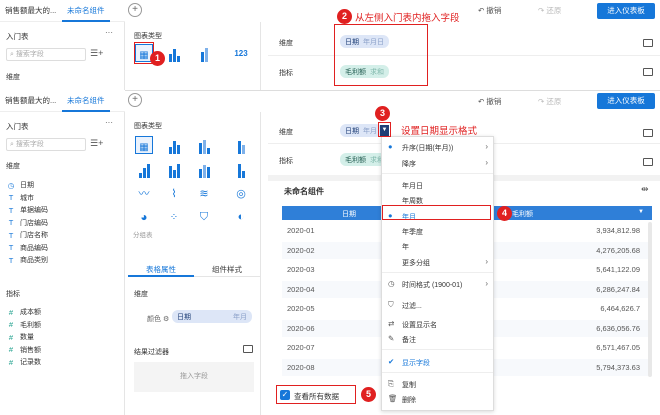 The width and height of the screenshot is (660, 415). I want to click on dimension-field-item: T 单据编码, so click(61, 210).